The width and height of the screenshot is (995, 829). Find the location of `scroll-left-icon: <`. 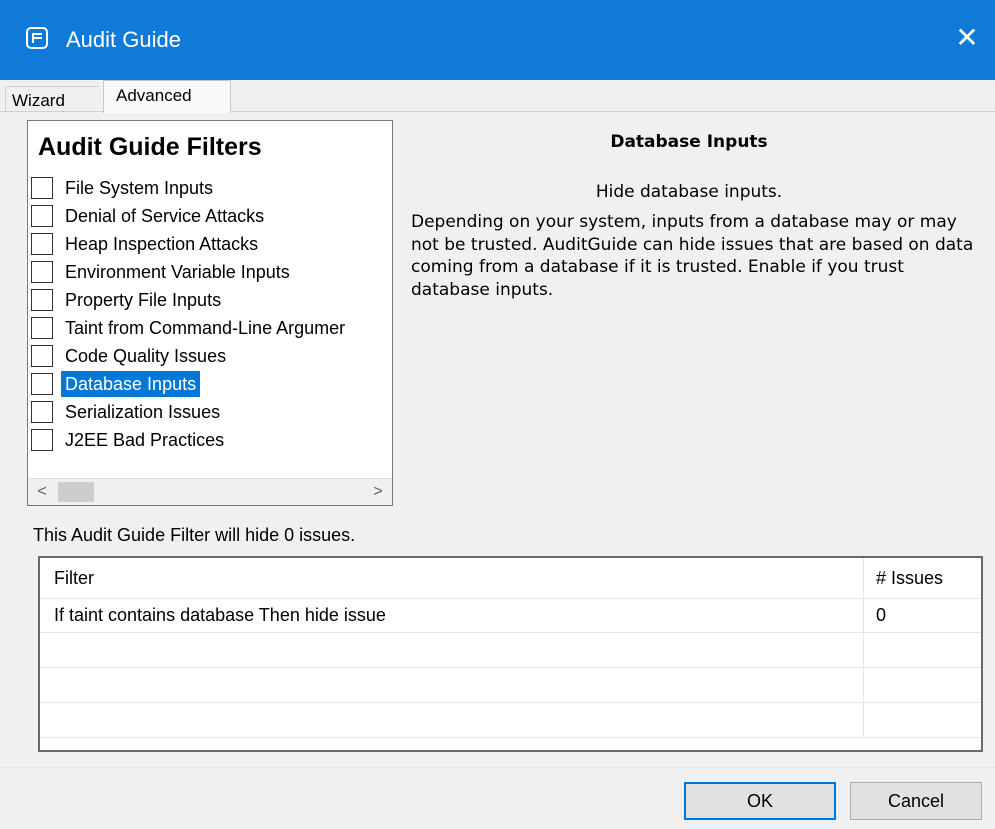

scroll-left-icon: < is located at coordinates (42, 492).